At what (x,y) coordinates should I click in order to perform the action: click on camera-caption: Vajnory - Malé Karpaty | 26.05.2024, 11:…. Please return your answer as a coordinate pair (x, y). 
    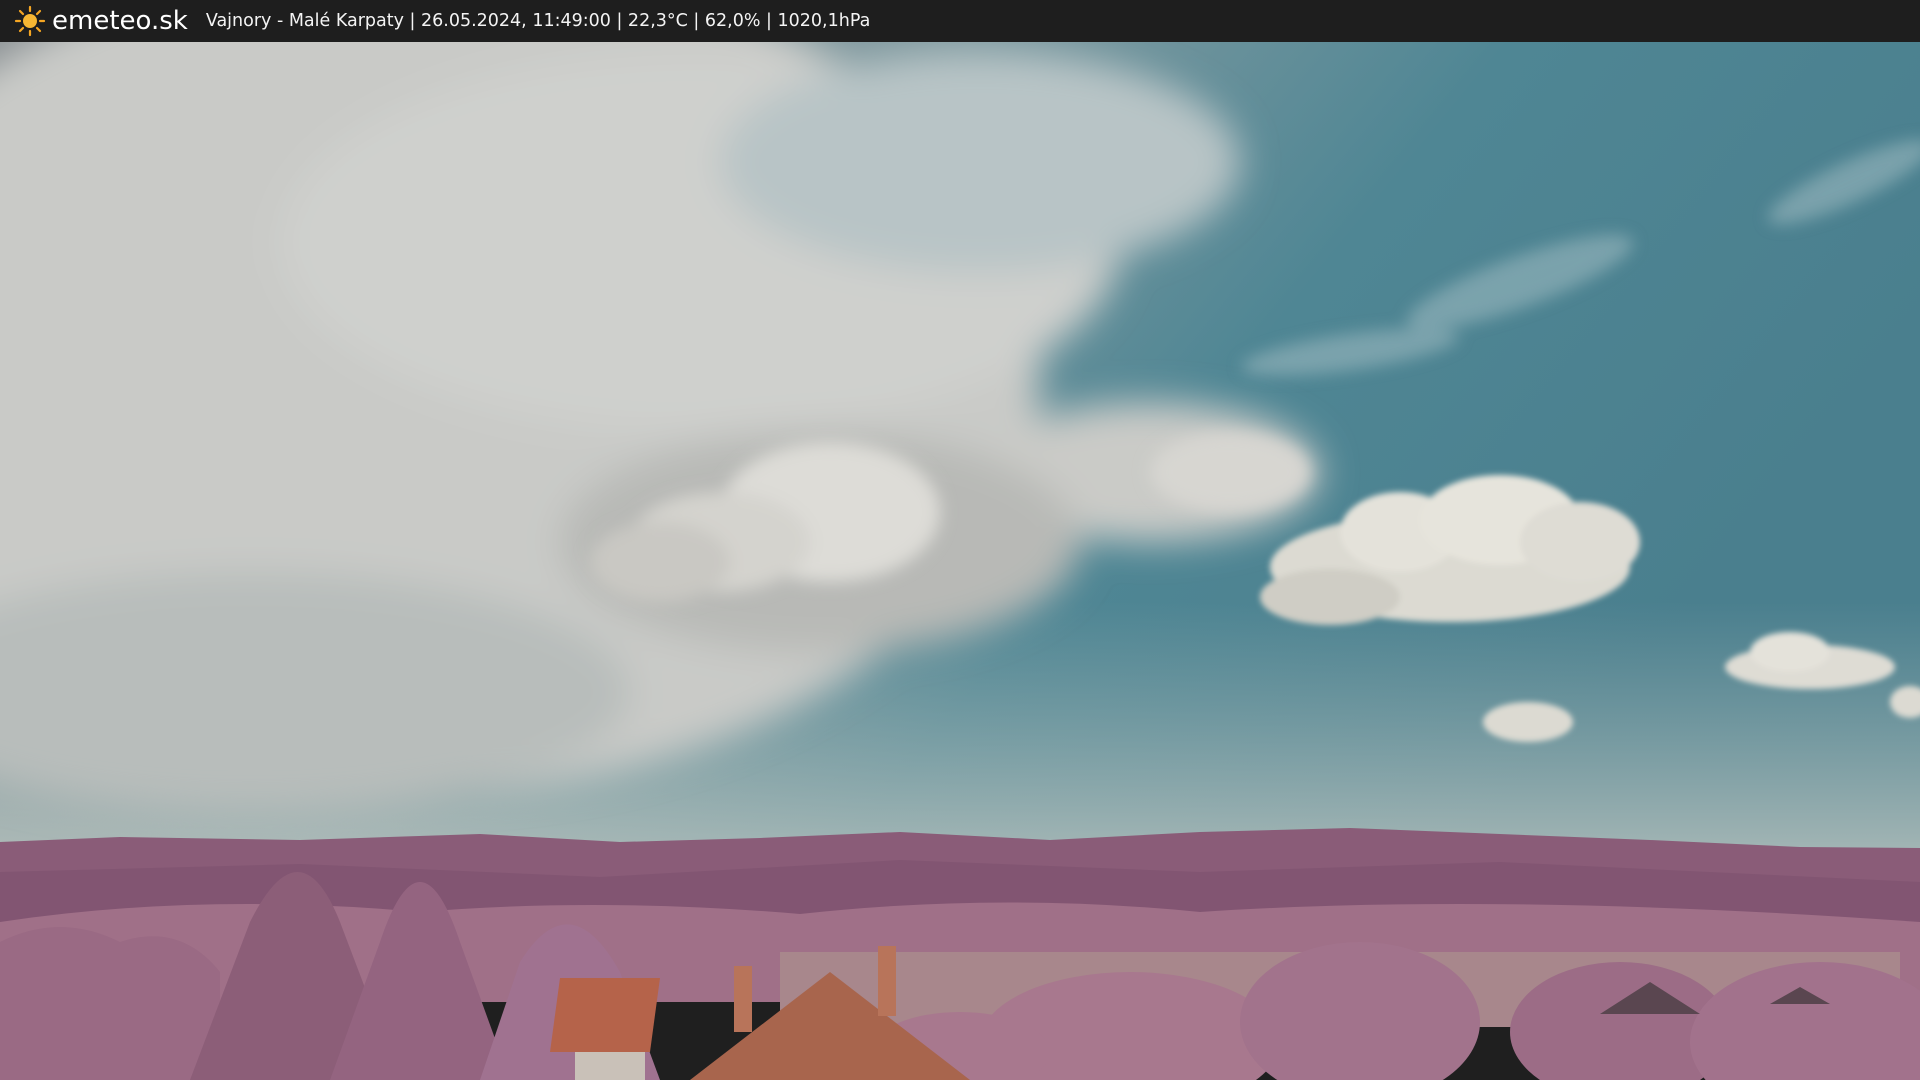
    Looking at the image, I should click on (538, 21).